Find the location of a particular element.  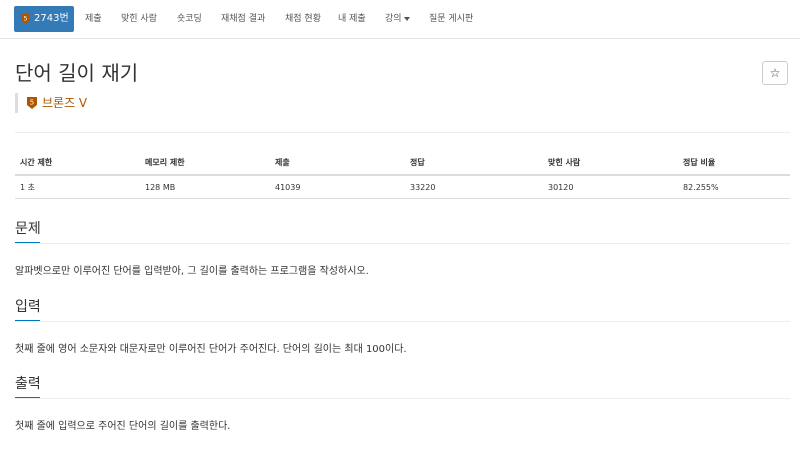

nav-submit: 제출 is located at coordinates (93, 19).